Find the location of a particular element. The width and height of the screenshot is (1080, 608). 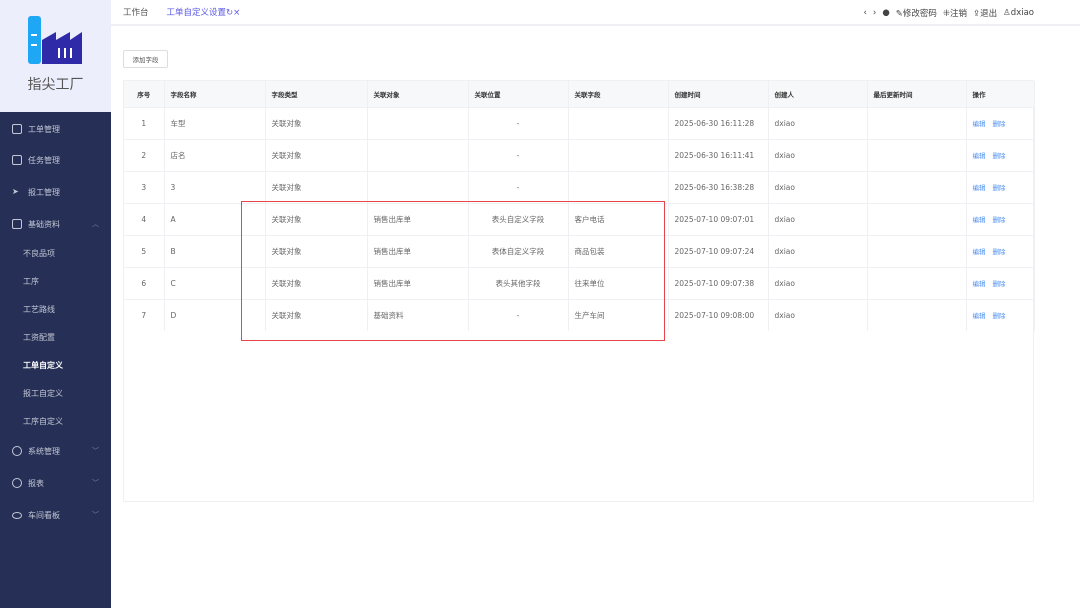

theme-icon: ● is located at coordinates (885, 13).